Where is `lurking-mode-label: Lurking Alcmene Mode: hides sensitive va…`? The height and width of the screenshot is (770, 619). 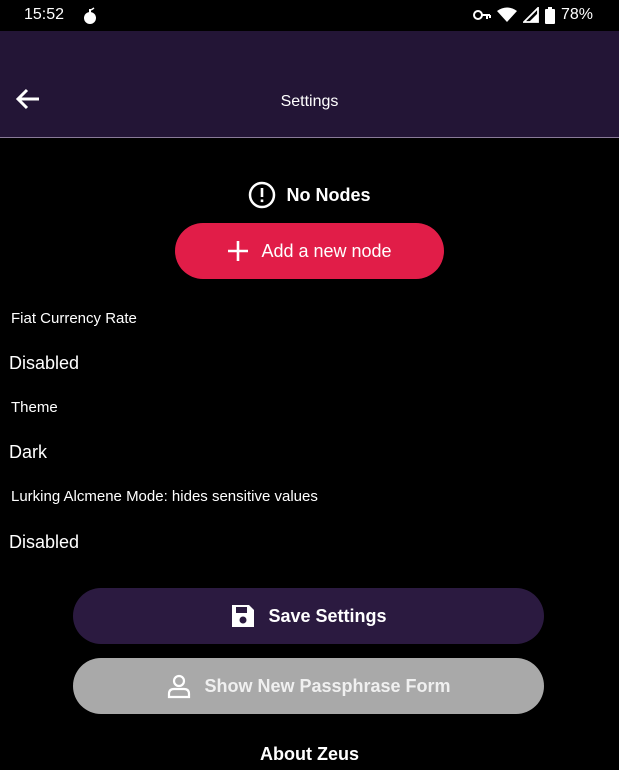 lurking-mode-label: Lurking Alcmene Mode: hides sensitive va… is located at coordinates (164, 496).